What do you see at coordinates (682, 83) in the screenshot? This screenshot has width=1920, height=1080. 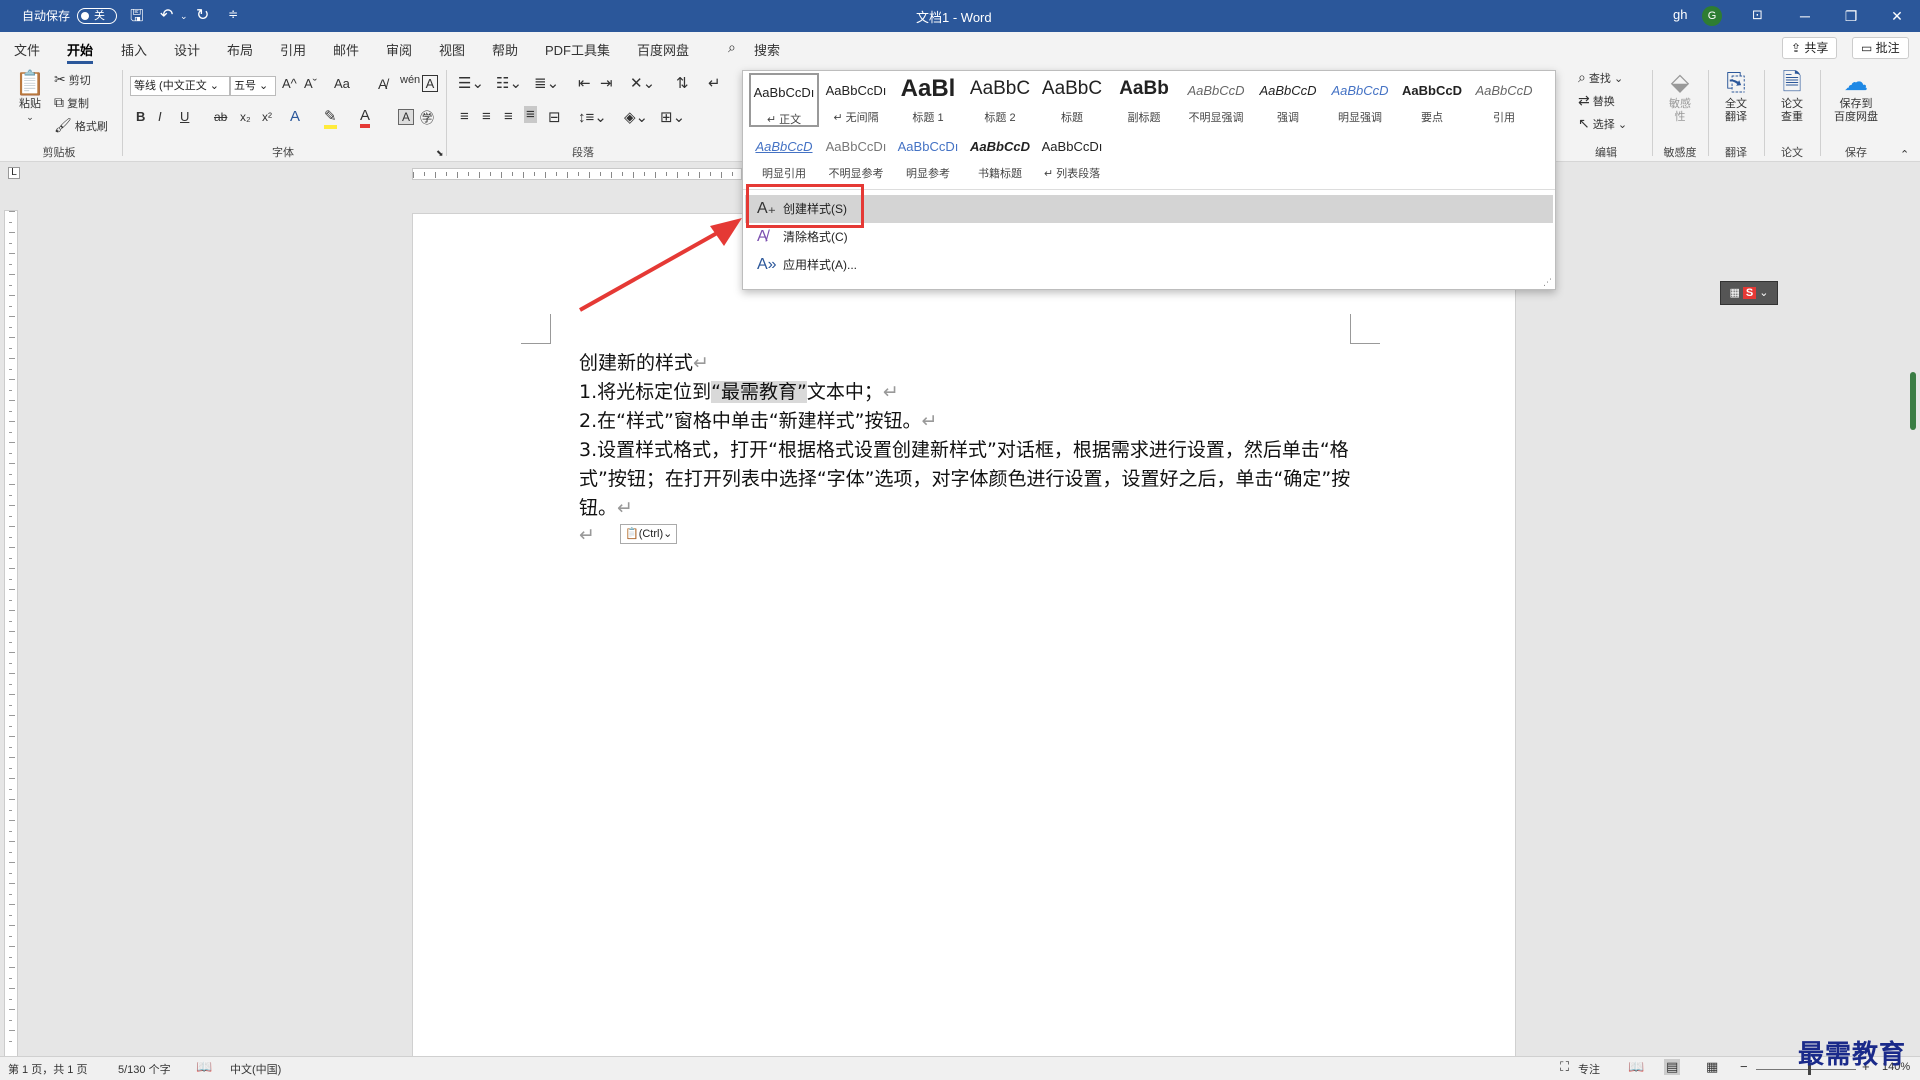 I see `sort-icon: ⇅` at bounding box center [682, 83].